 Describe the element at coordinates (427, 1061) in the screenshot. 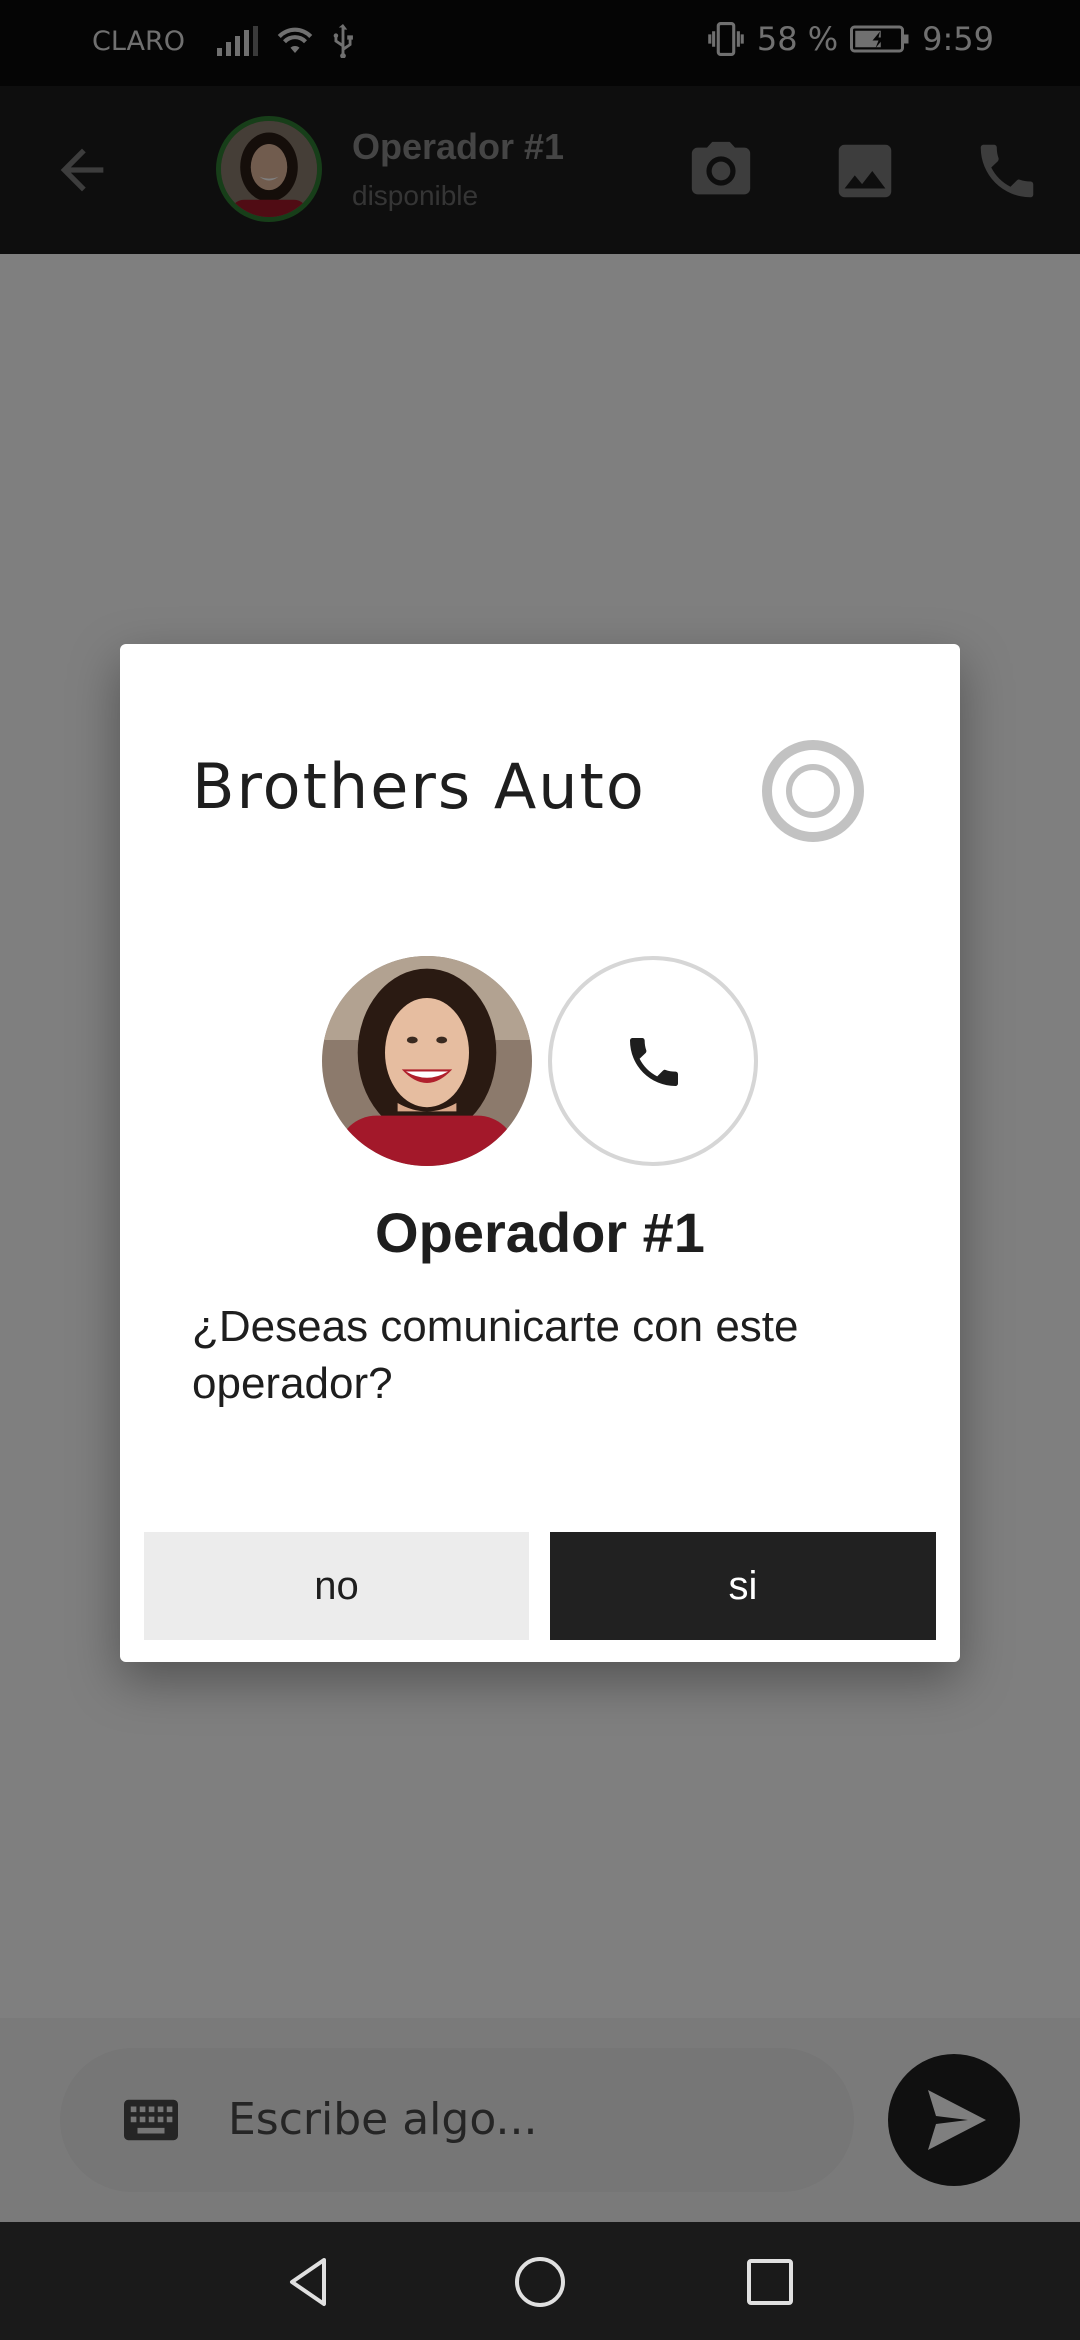

I see `operator-photo` at that location.